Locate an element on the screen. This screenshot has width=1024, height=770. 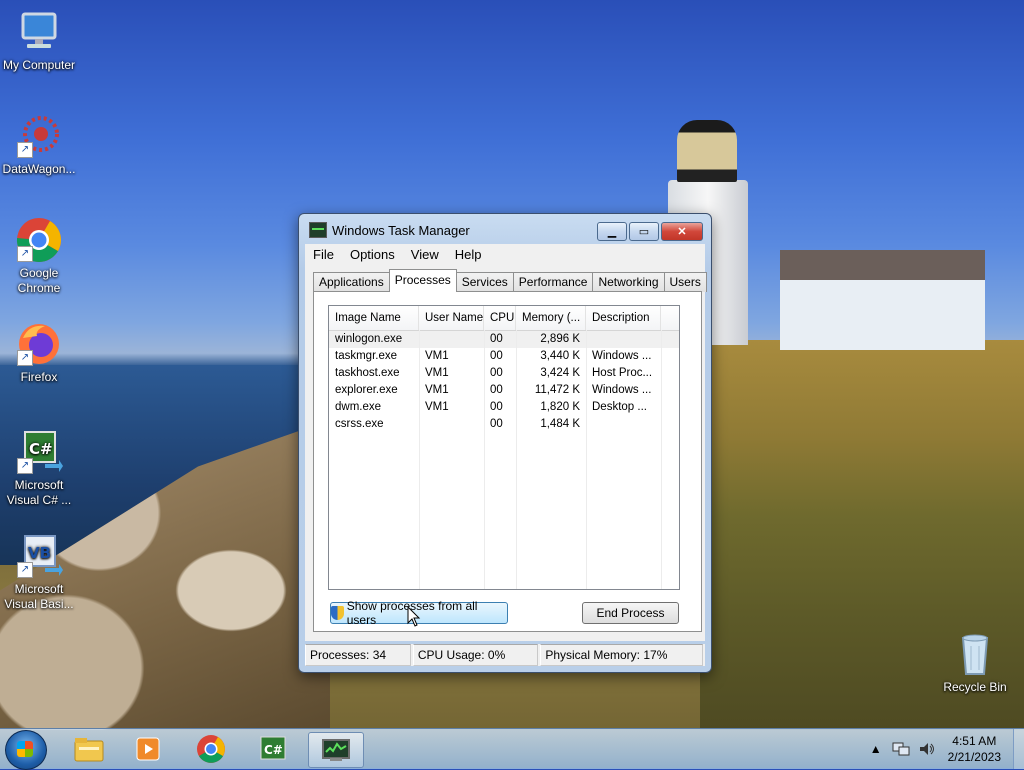
menu-view: View is located at coordinates (425, 254).